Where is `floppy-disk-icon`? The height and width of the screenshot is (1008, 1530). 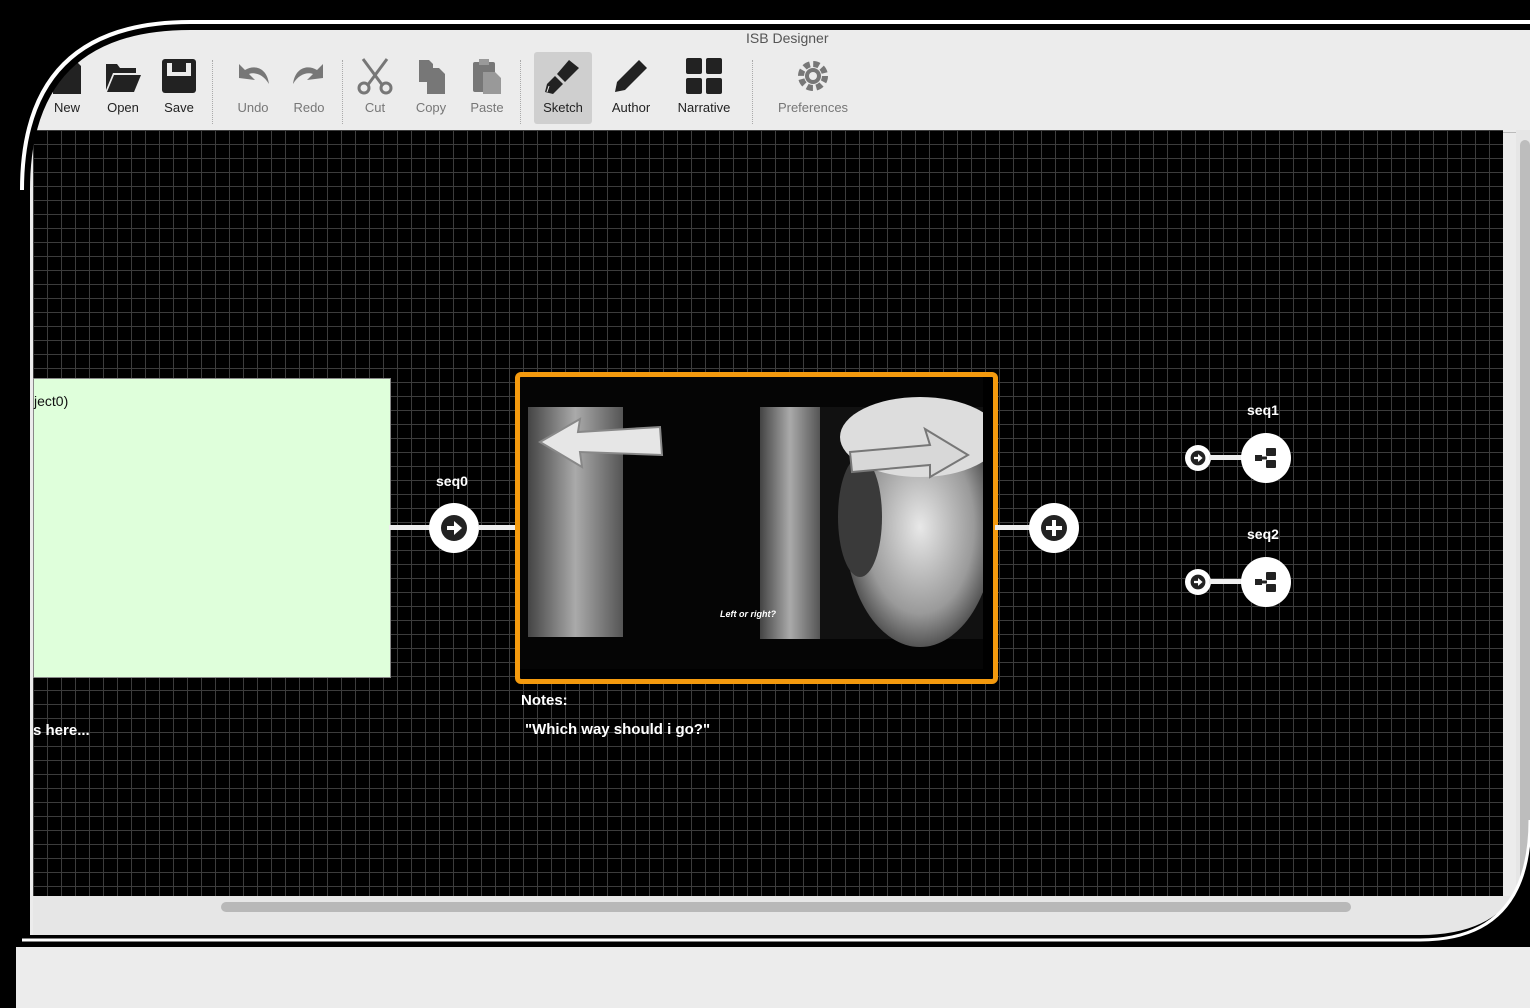 floppy-disk-icon is located at coordinates (179, 76).